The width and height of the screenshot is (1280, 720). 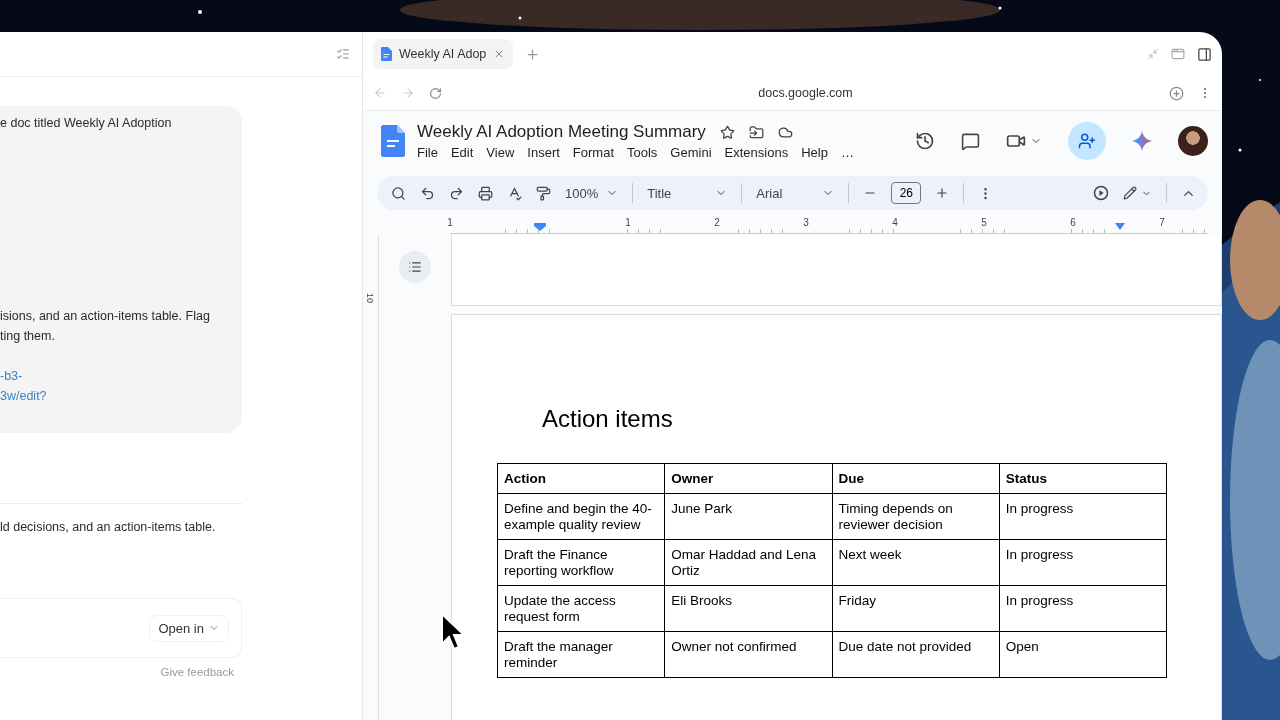 I want to click on ruler-number: 2, so click(x=717, y=223).